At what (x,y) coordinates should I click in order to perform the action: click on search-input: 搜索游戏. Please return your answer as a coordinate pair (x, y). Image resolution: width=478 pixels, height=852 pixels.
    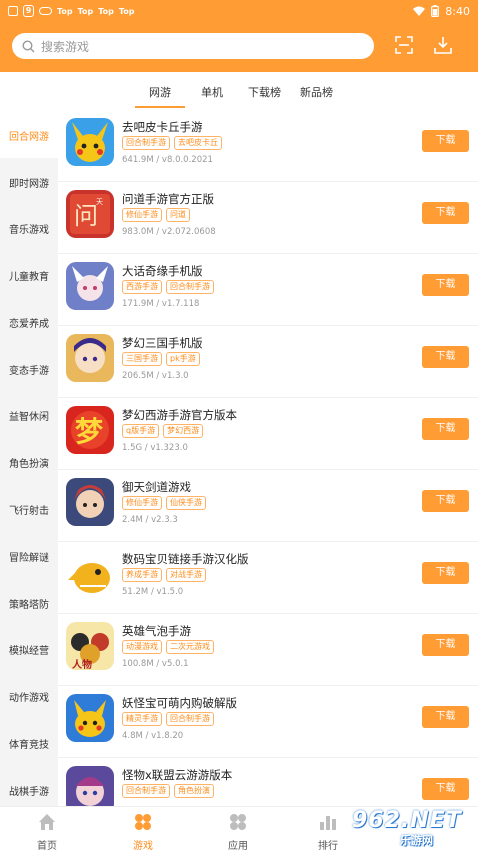
    Looking at the image, I should click on (193, 46).